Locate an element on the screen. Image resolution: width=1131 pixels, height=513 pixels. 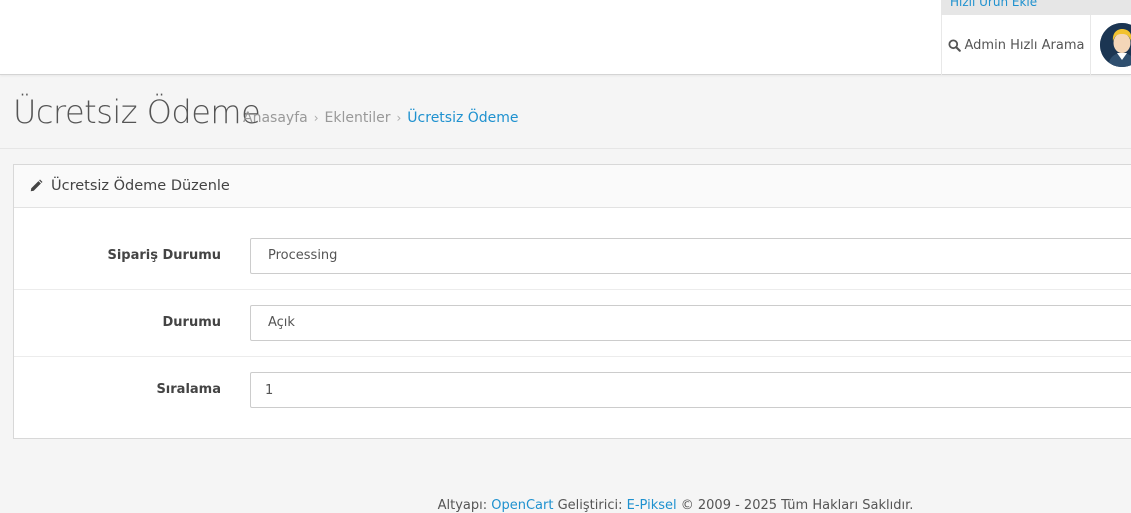
page-title: Ücretsiz Ödeme is located at coordinates (137, 112).